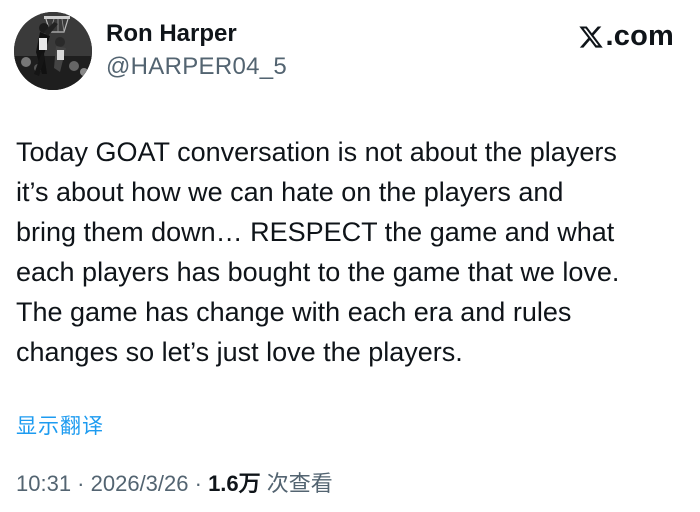 This screenshot has width=700, height=512. I want to click on brand-domain: .com, so click(639, 36).